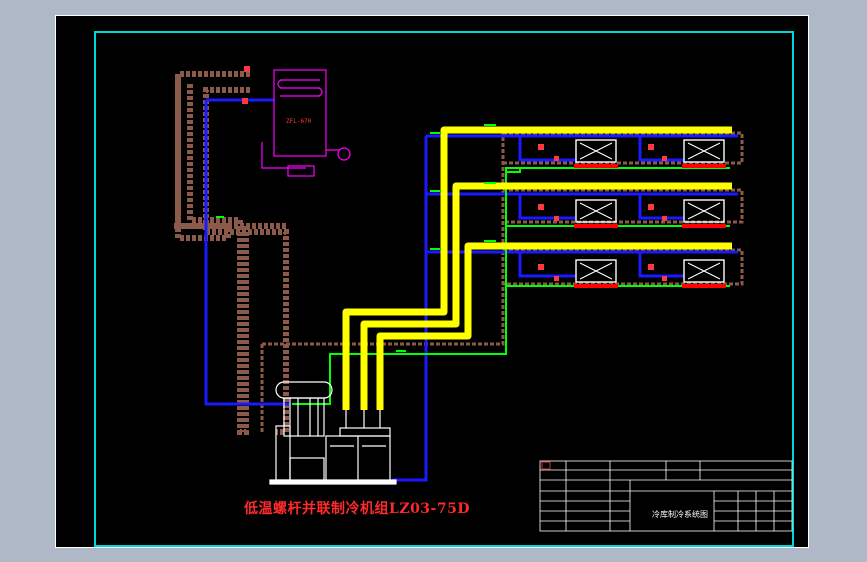 The width and height of the screenshot is (867, 562). What do you see at coordinates (357, 509) in the screenshot?
I see `drawing-title: 低温螺杆并联制冷机组LZ03-75D` at bounding box center [357, 509].